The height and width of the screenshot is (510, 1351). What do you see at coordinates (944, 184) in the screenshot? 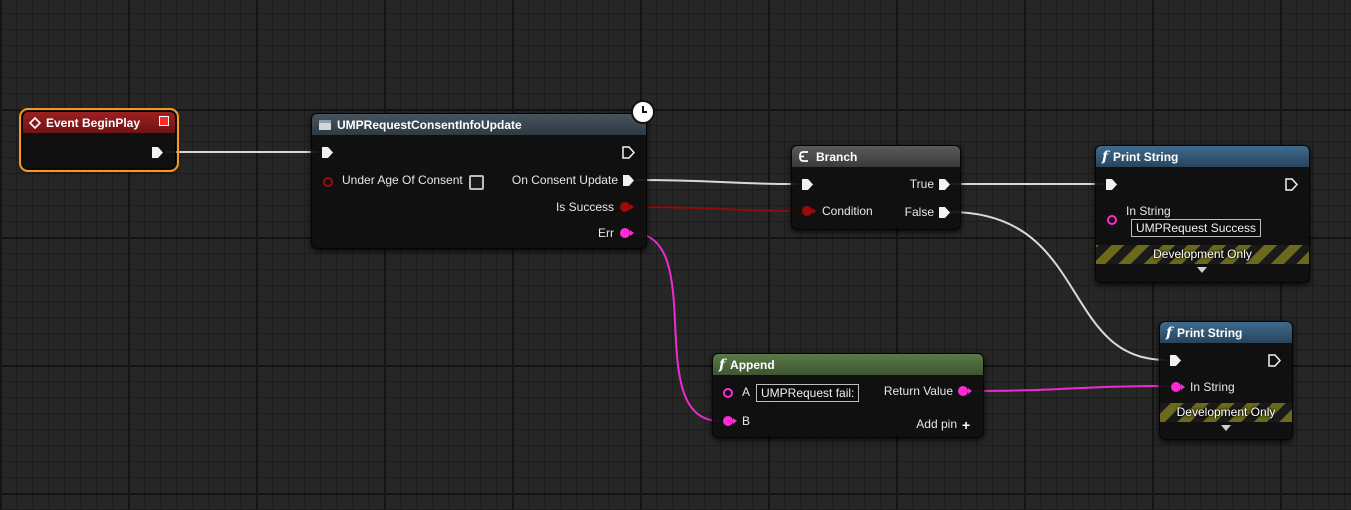
I see `true-exec-pin` at bounding box center [944, 184].